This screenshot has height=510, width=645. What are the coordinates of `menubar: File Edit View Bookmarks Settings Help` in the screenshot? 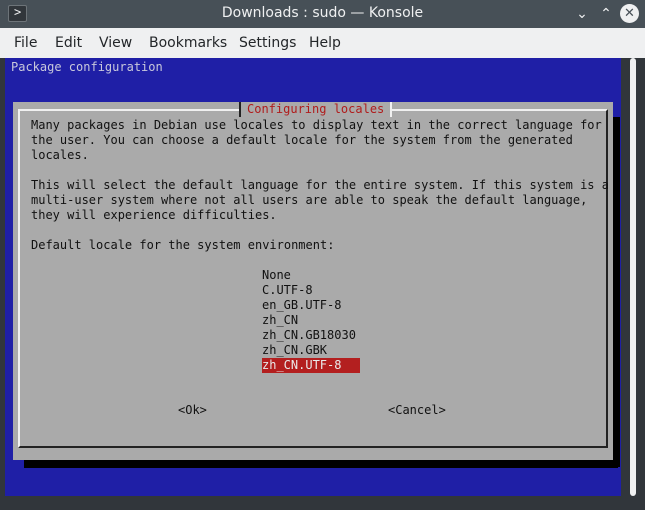 It's located at (322, 43).